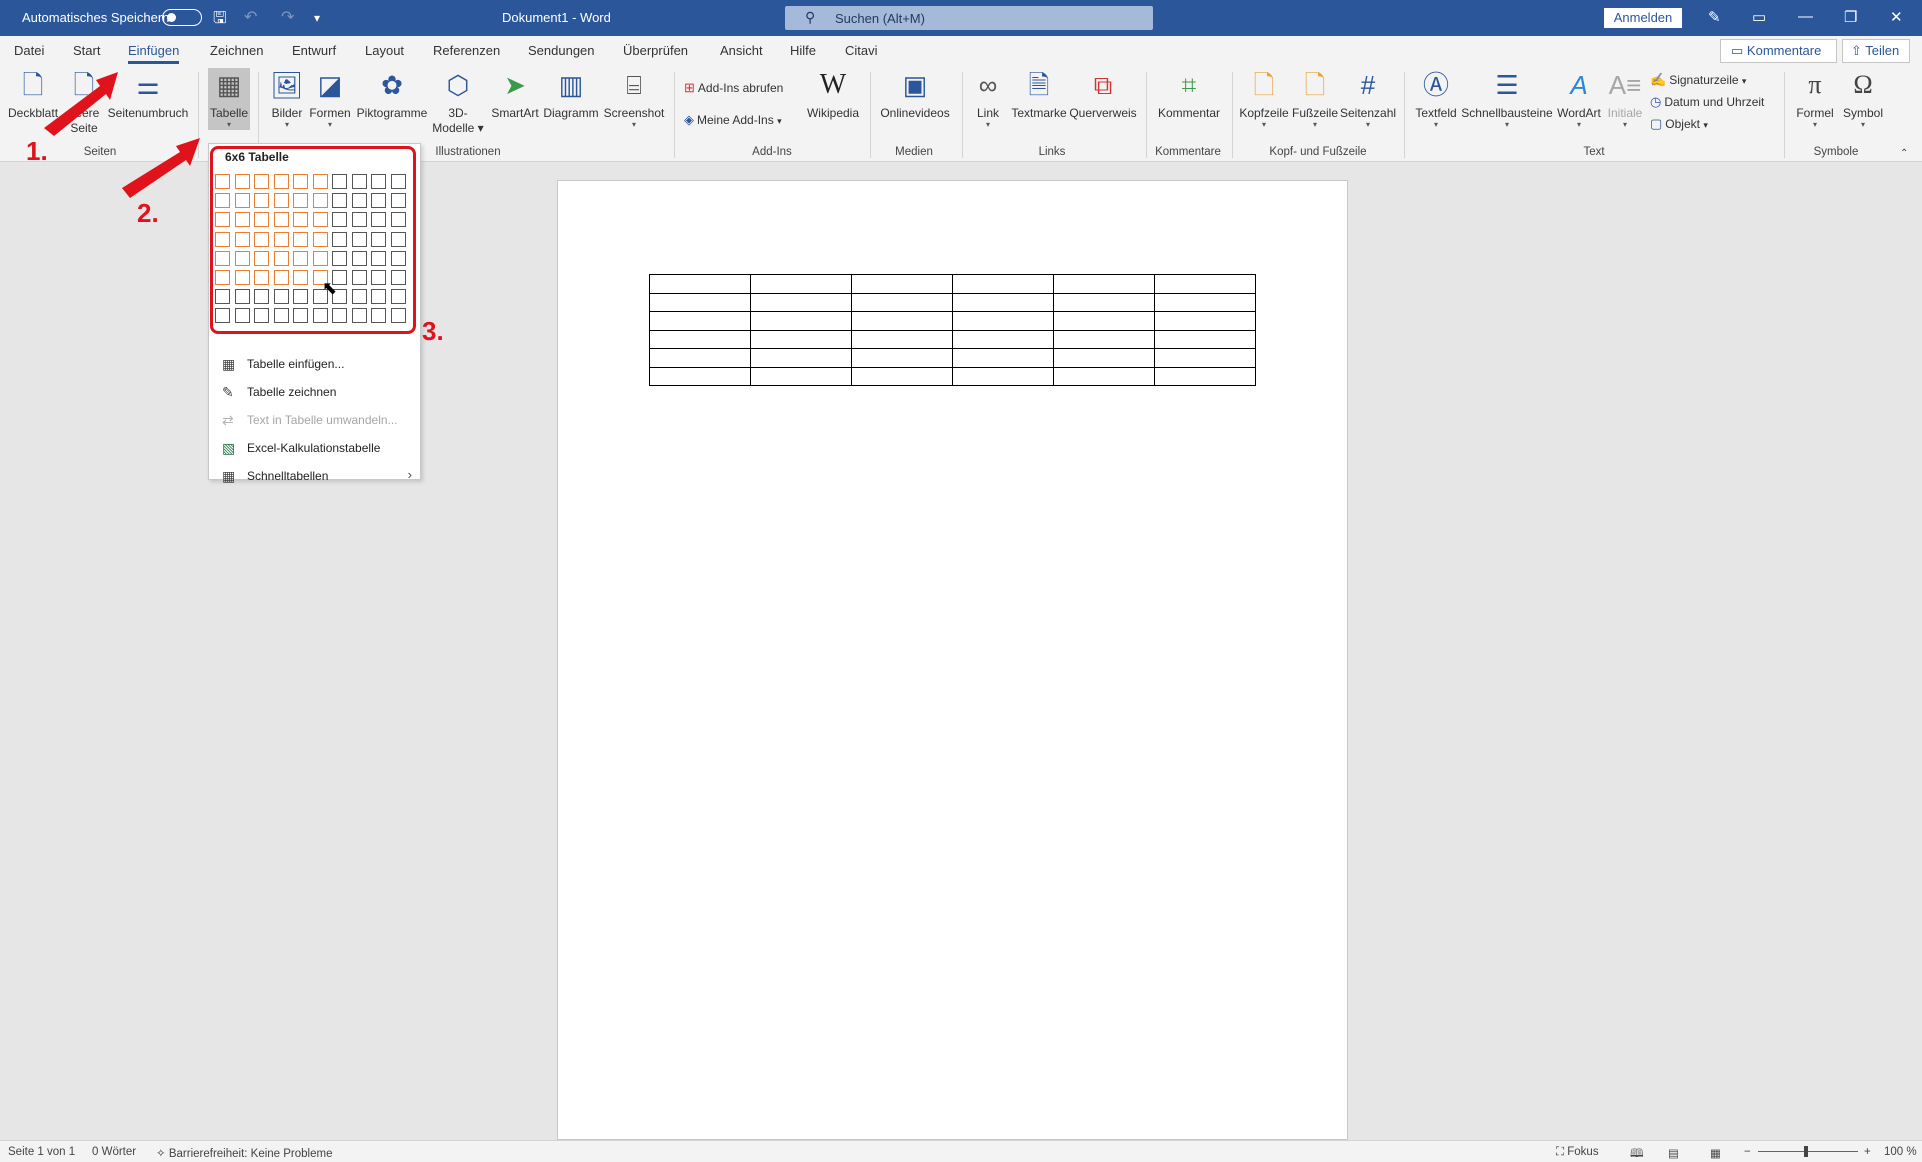 Image resolution: width=1922 pixels, height=1162 pixels. I want to click on share-button: ⇧ Teilen, so click(1876, 51).